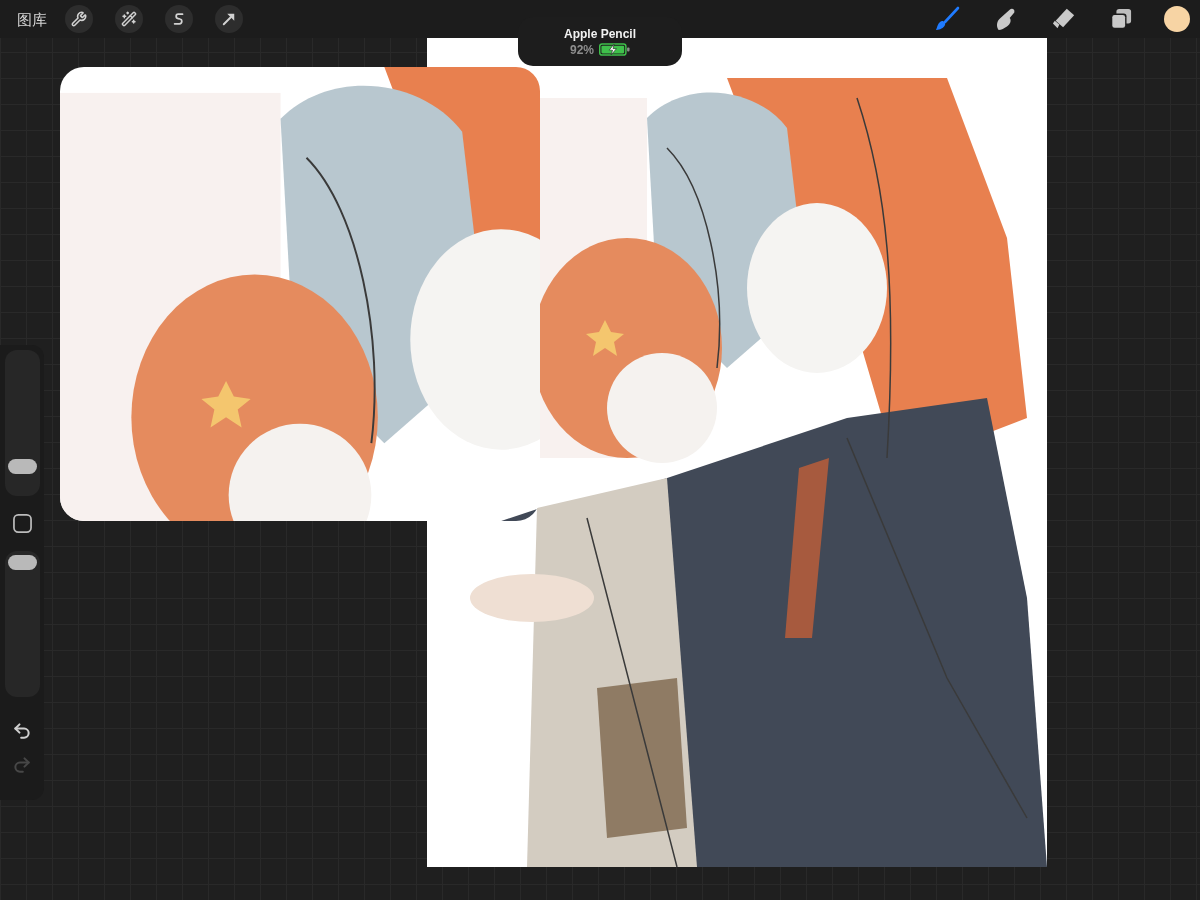 This screenshot has height=900, width=1200. What do you see at coordinates (1121, 19) in the screenshot?
I see `layers-icon` at bounding box center [1121, 19].